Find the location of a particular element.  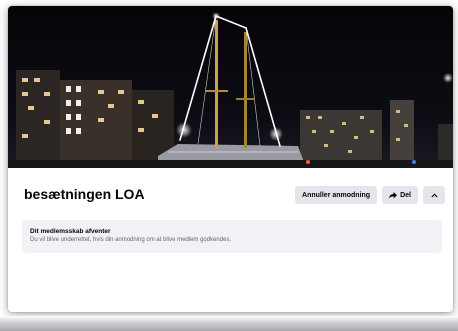

cancel-request-label: Annuller anmodning is located at coordinates (336, 195).